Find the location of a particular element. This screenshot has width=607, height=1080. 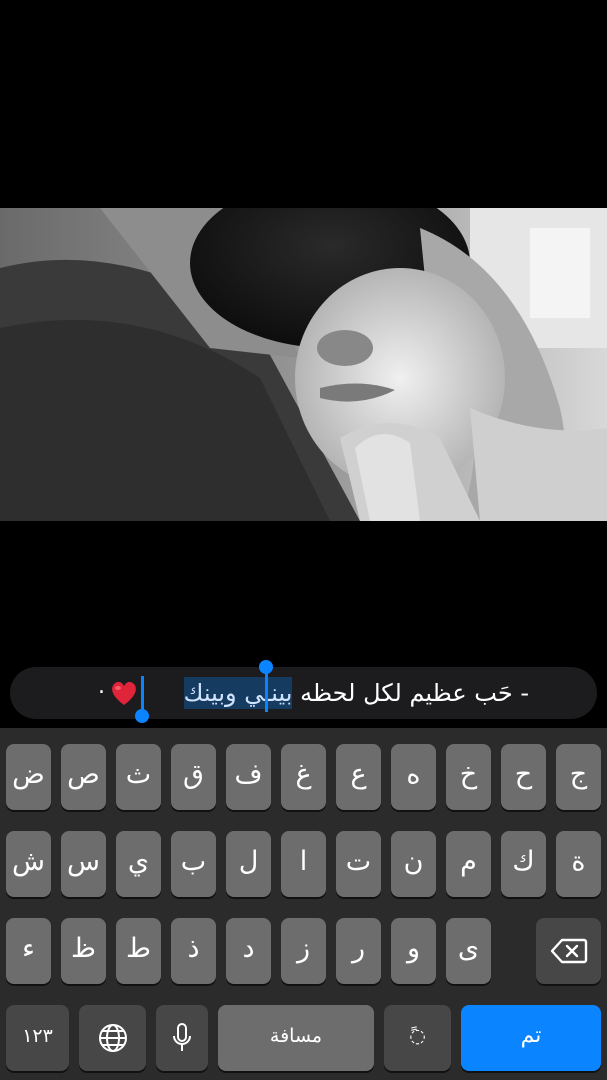

key-ha: ه is located at coordinates (413, 777).